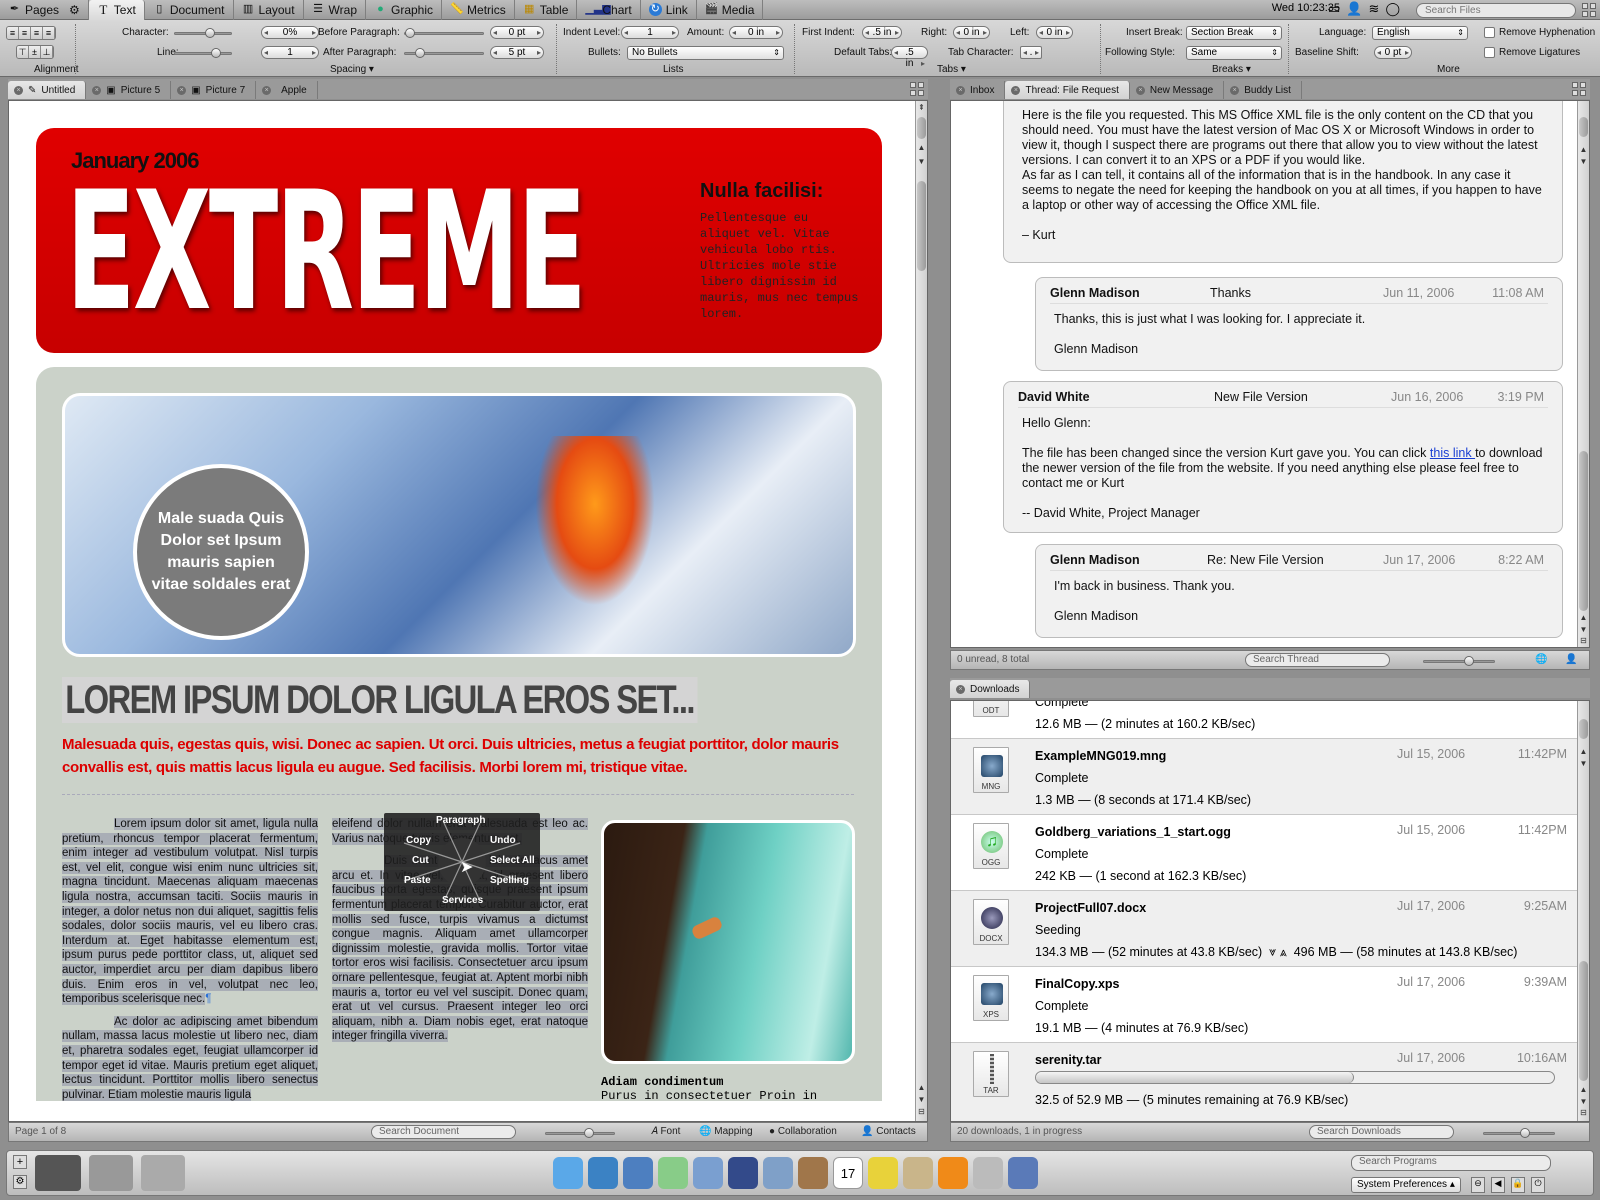 The height and width of the screenshot is (1200, 1600). What do you see at coordinates (287, 90) in the screenshot?
I see `tab-apple: × Apple` at bounding box center [287, 90].